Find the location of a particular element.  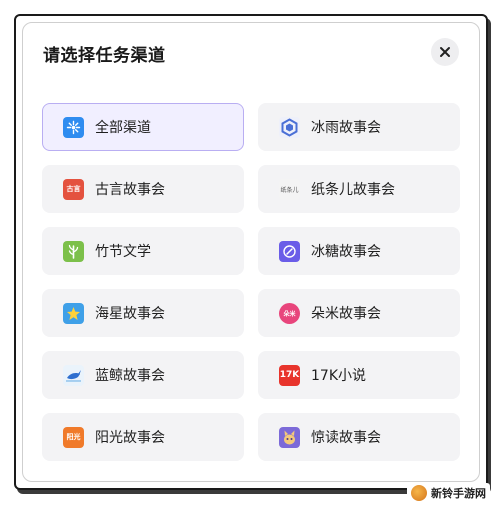

bingtang-logo-icon is located at coordinates (289, 251).